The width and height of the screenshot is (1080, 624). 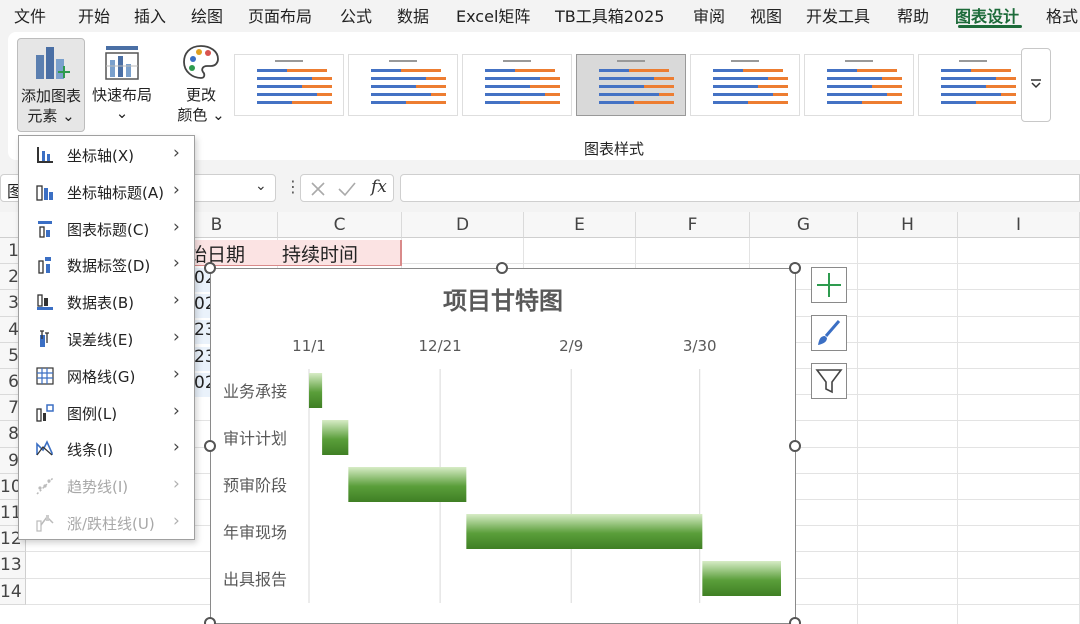 I want to click on menu-item: 误差线(E) ›, so click(x=106, y=339).